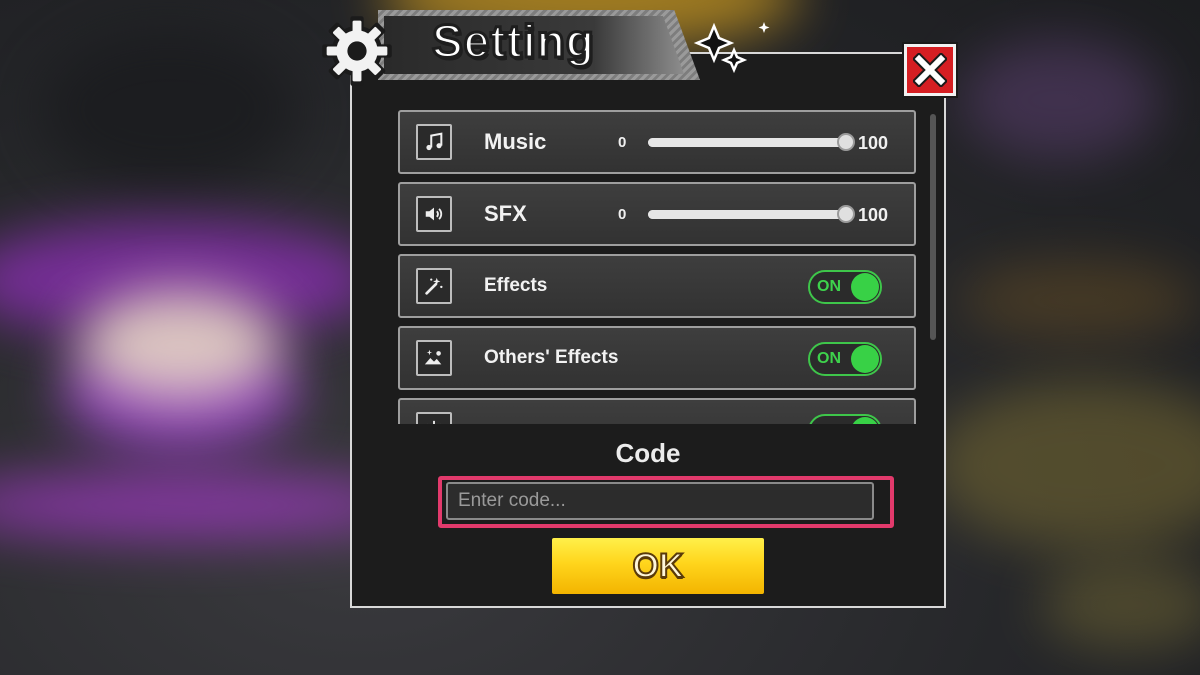  Describe the element at coordinates (551, 357) in the screenshot. I see `setting-label: Others' Effects` at that location.